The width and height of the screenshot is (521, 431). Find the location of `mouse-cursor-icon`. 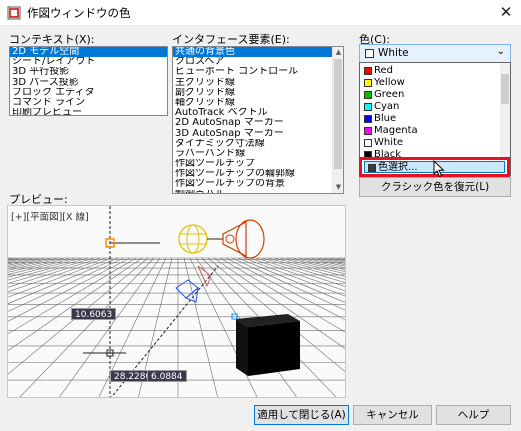

mouse-cursor-icon is located at coordinates (439, 169).